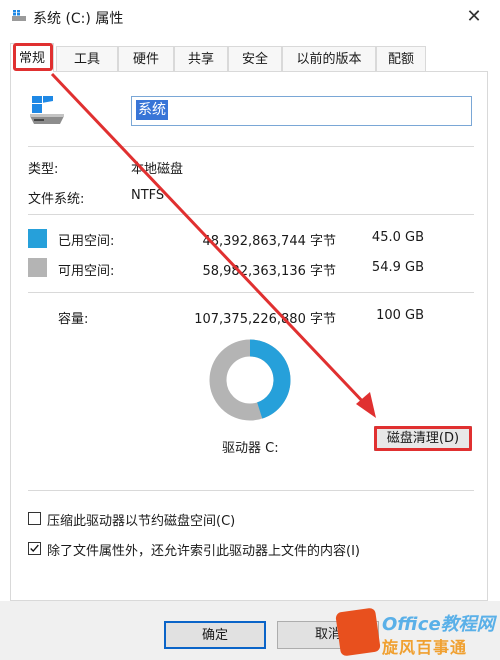  Describe the element at coordinates (203, 551) in the screenshot. I see `index-label: 除了文件属性外，还允许索引此驱动器上文件的内容(I)` at that location.